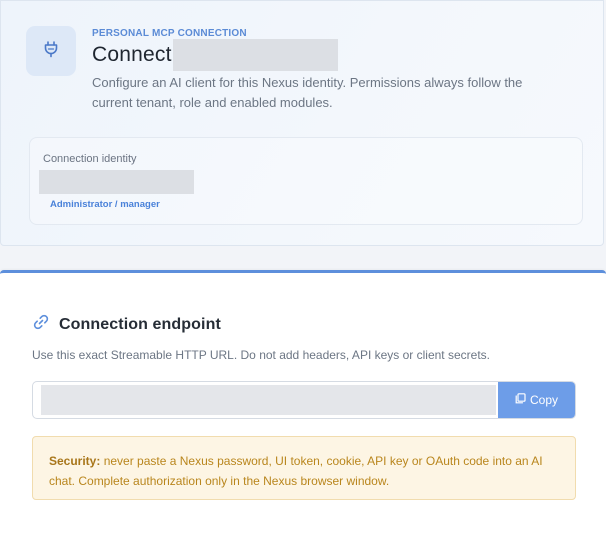  Describe the element at coordinates (268, 400) in the screenshot. I see `endpoint-url-input` at that location.